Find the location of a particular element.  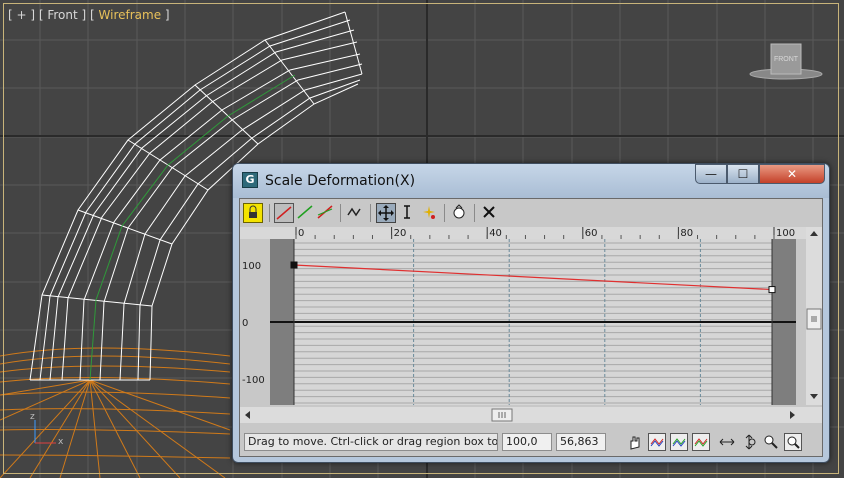

minimize-button: — is located at coordinates (711, 174).